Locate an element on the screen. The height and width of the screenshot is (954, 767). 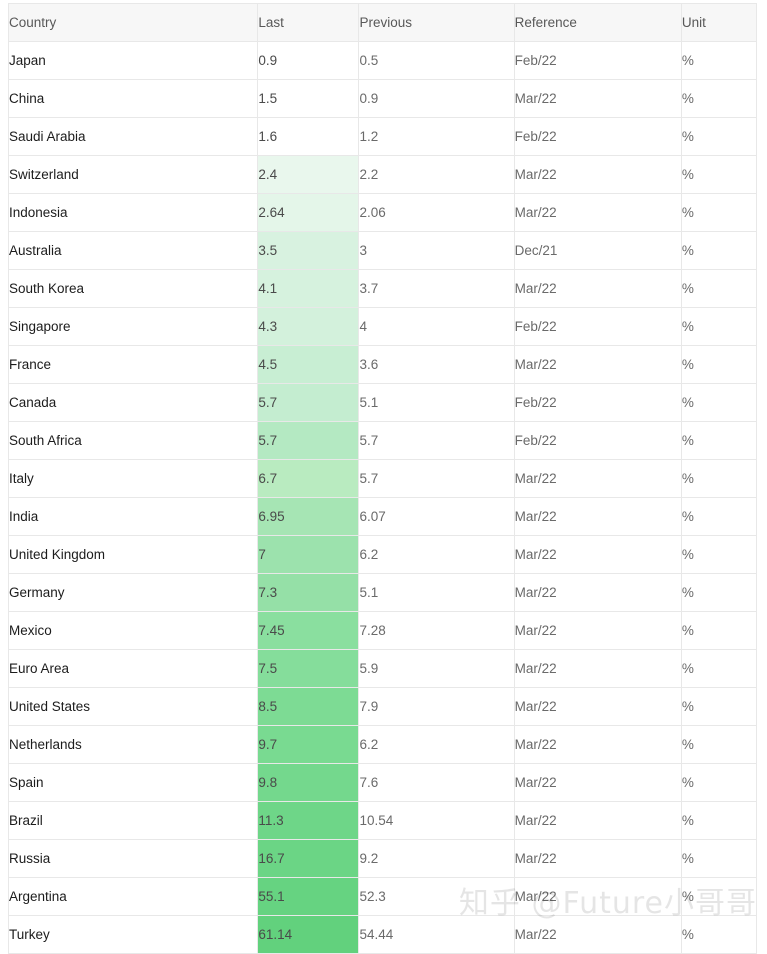
table-row: Germany 7.3 5.1 Mar/22% is located at coordinates (382, 592).